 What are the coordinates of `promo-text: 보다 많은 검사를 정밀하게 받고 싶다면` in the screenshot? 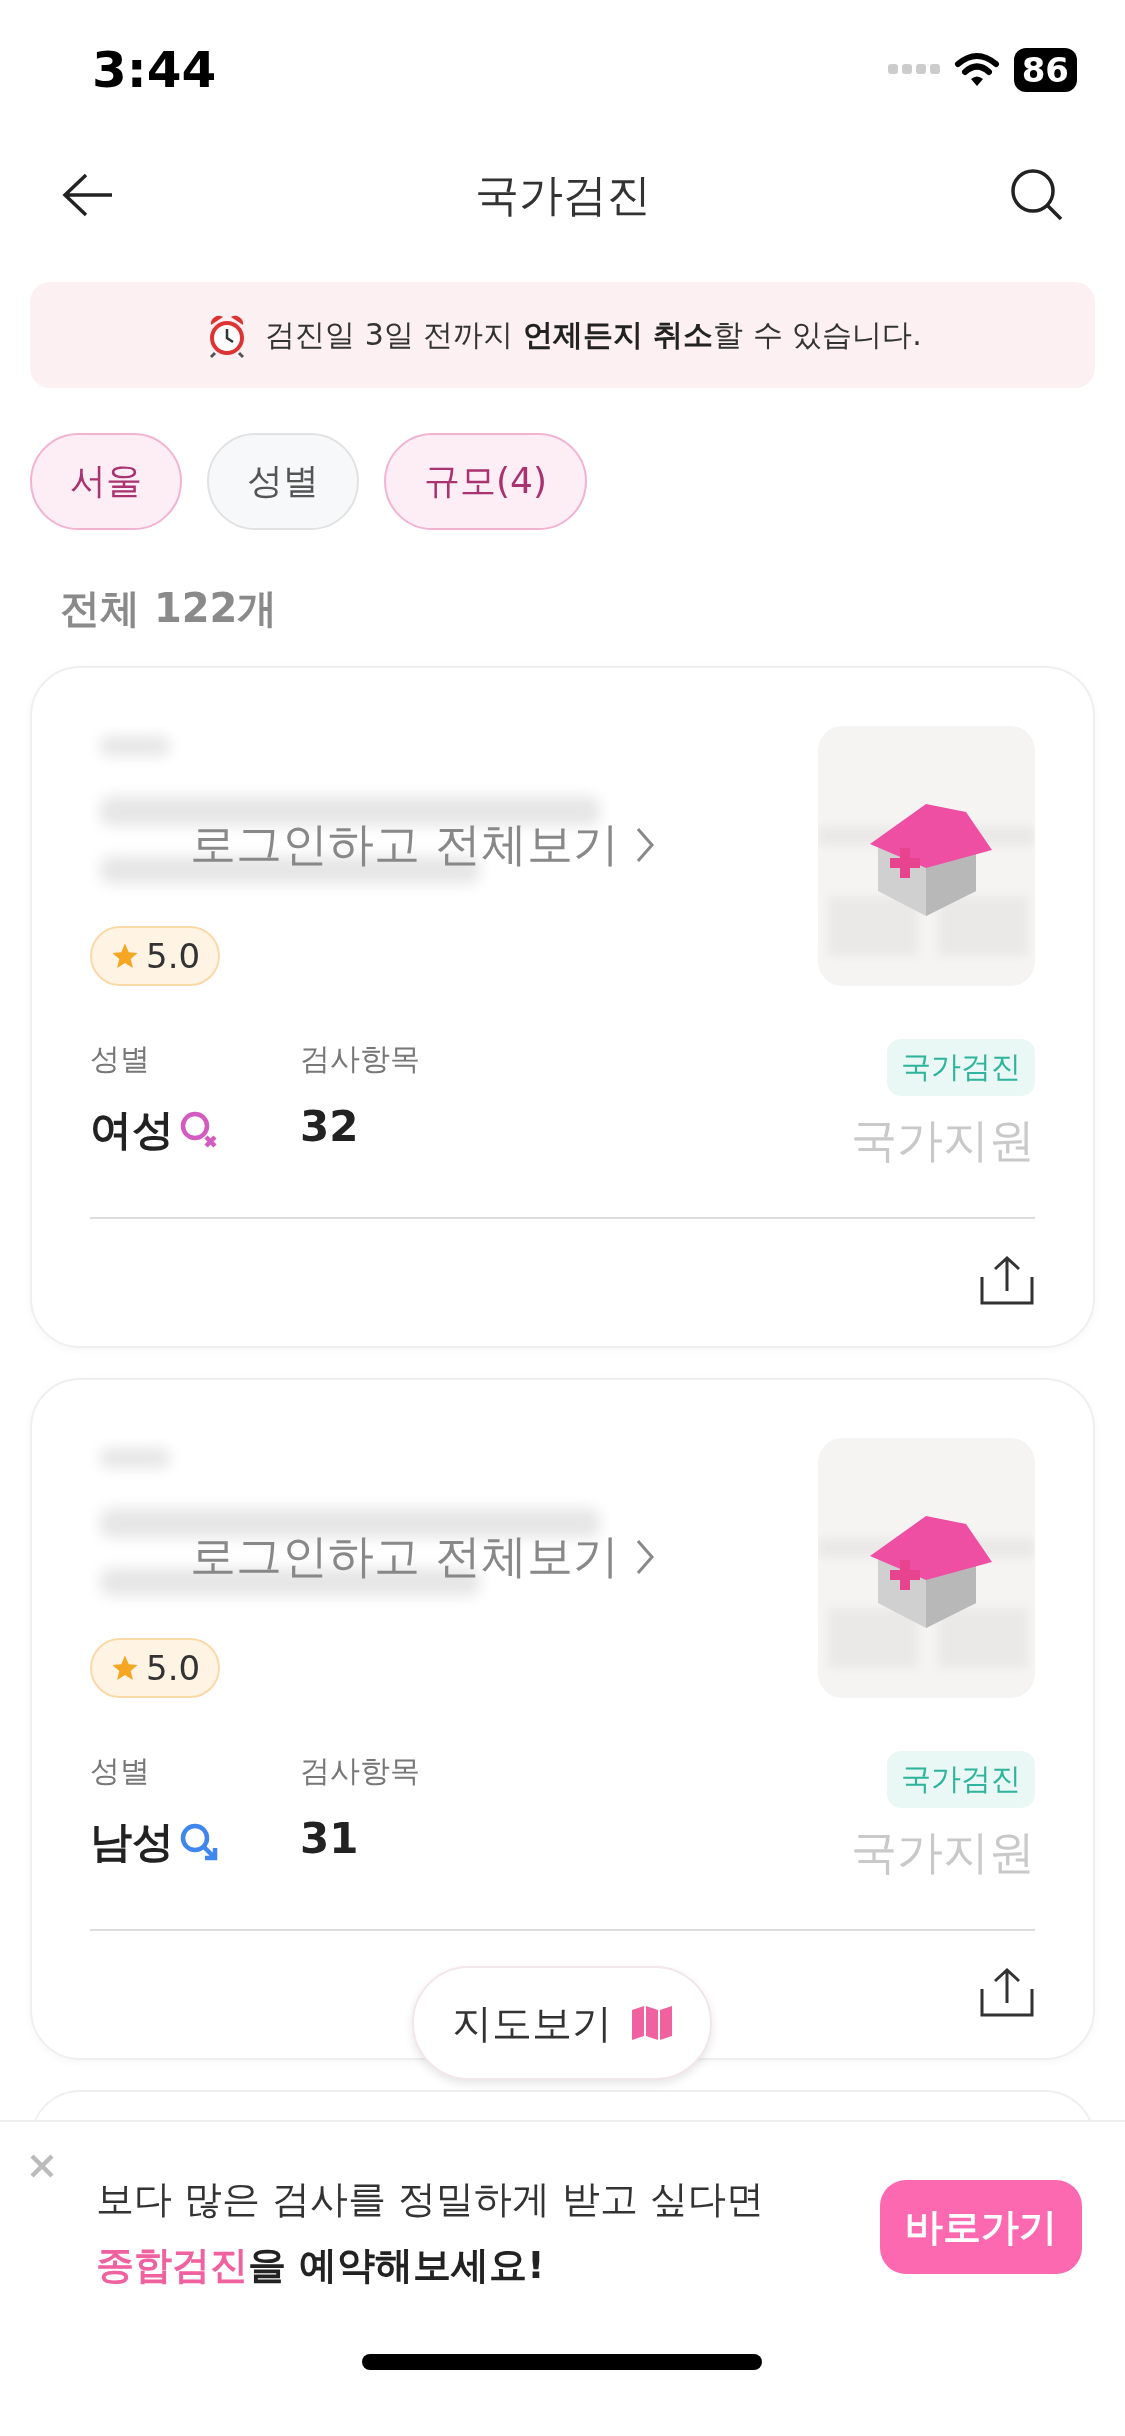 It's located at (430, 2199).